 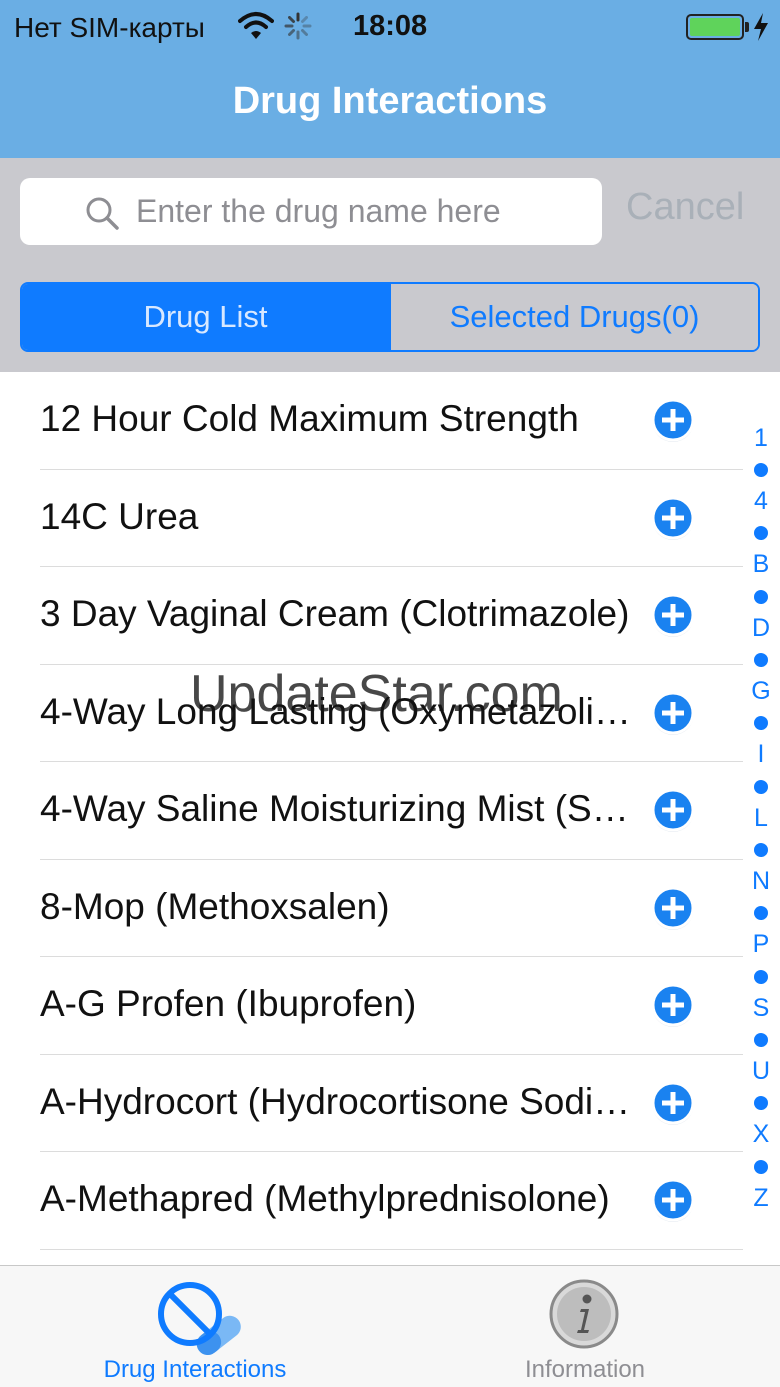 What do you see at coordinates (761, 691) in the screenshot?
I see `index-letter: G` at bounding box center [761, 691].